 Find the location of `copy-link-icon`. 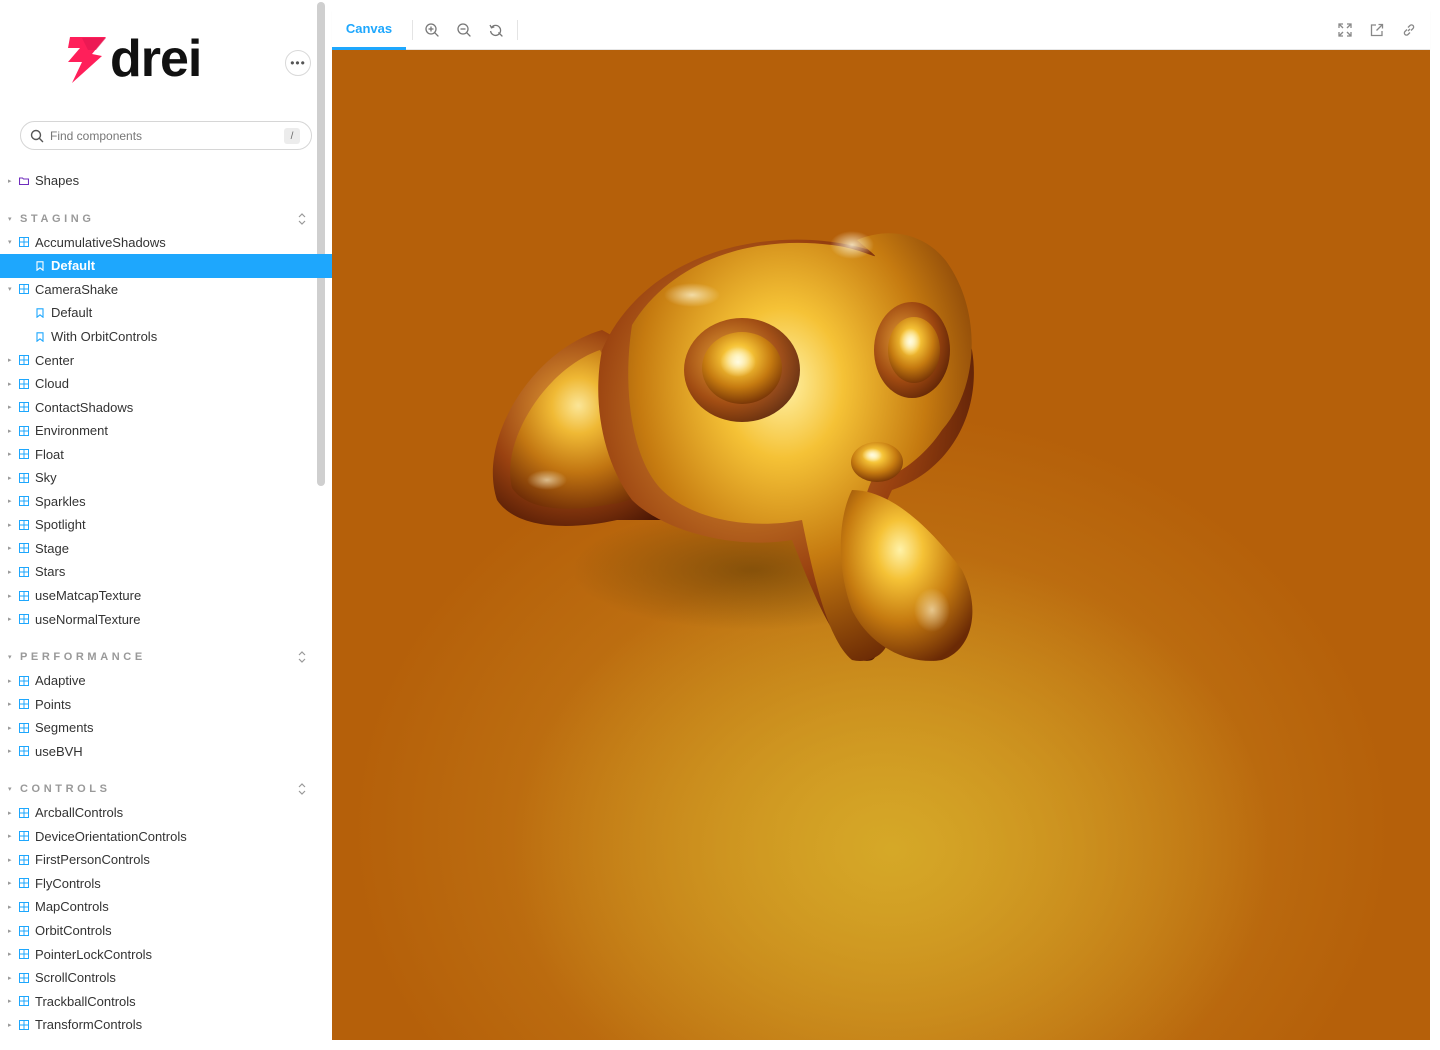

copy-link-icon is located at coordinates (1409, 30).